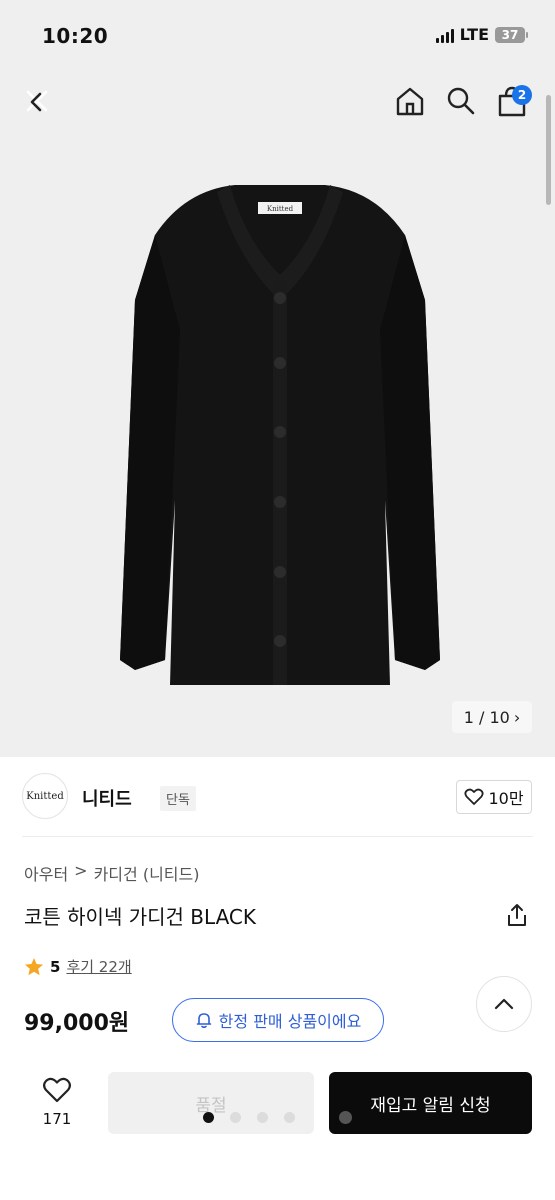  Describe the element at coordinates (486, 717) in the screenshot. I see `pager-text: 1 / 10` at that location.